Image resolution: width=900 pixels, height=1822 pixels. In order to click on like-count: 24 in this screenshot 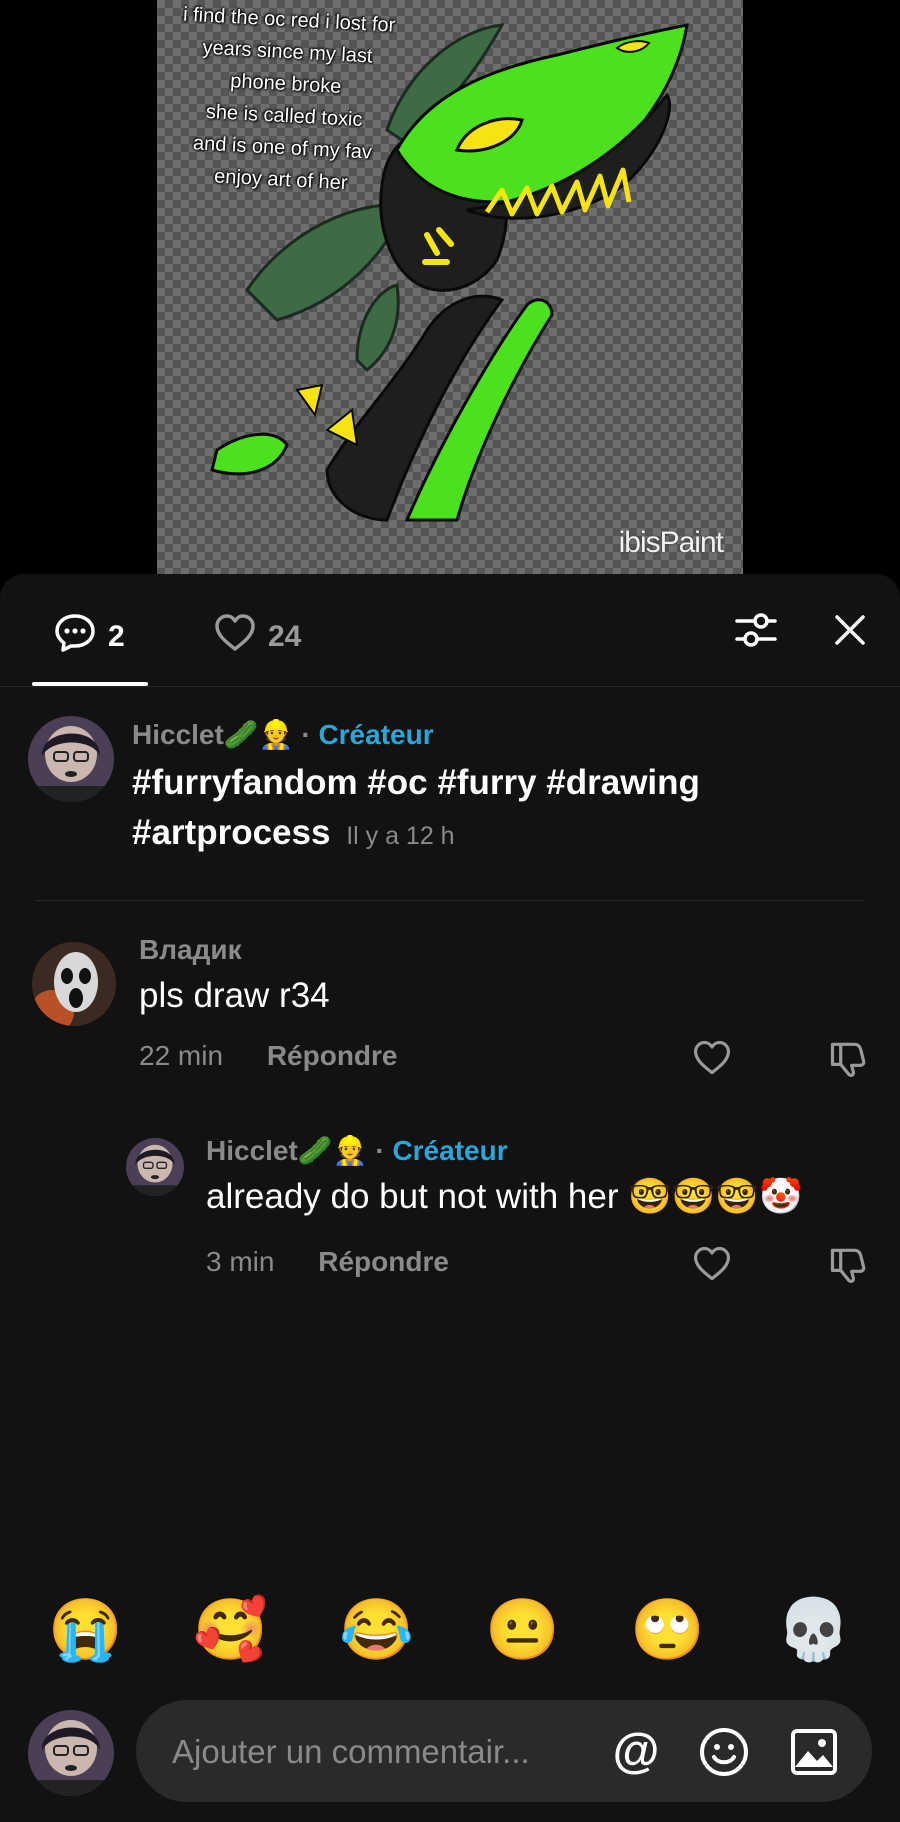, I will do `click(285, 636)`.